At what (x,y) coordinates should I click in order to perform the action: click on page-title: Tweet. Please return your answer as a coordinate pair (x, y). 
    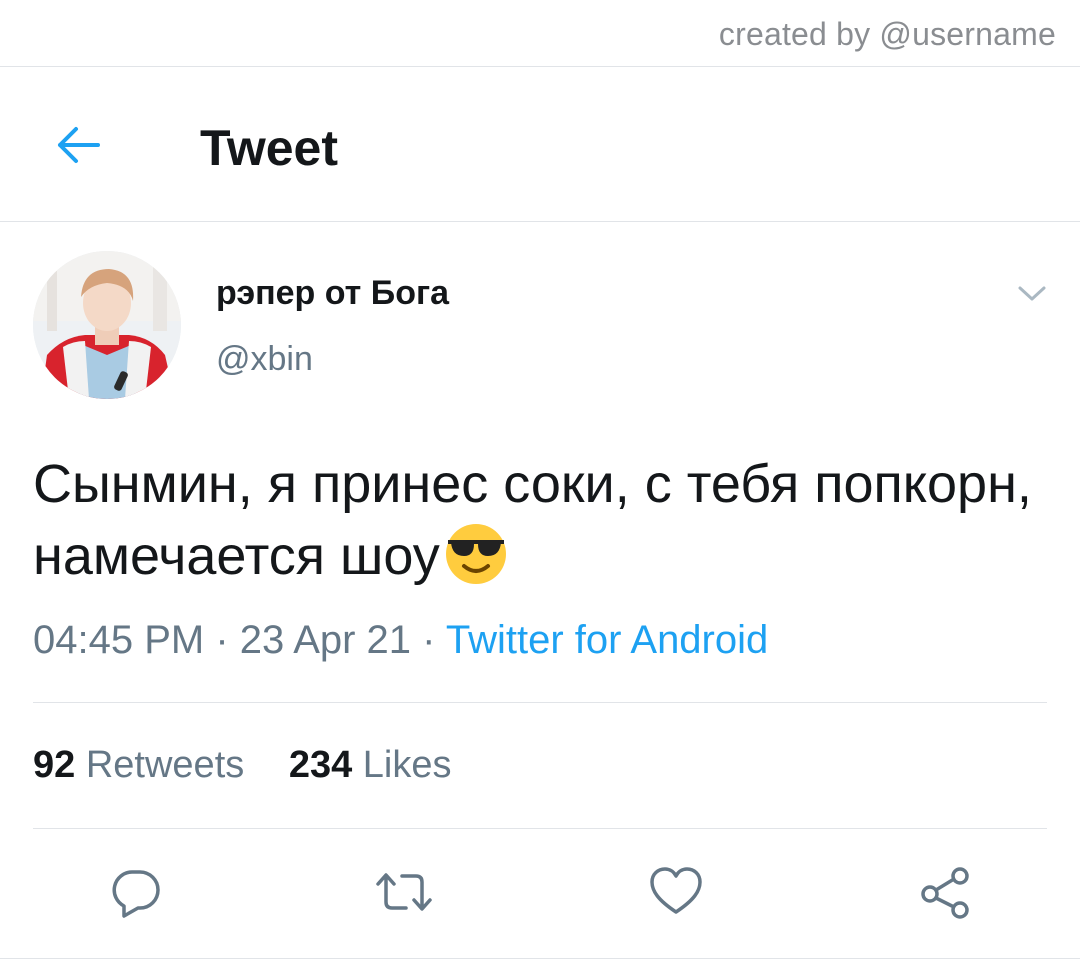
    Looking at the image, I should click on (269, 148).